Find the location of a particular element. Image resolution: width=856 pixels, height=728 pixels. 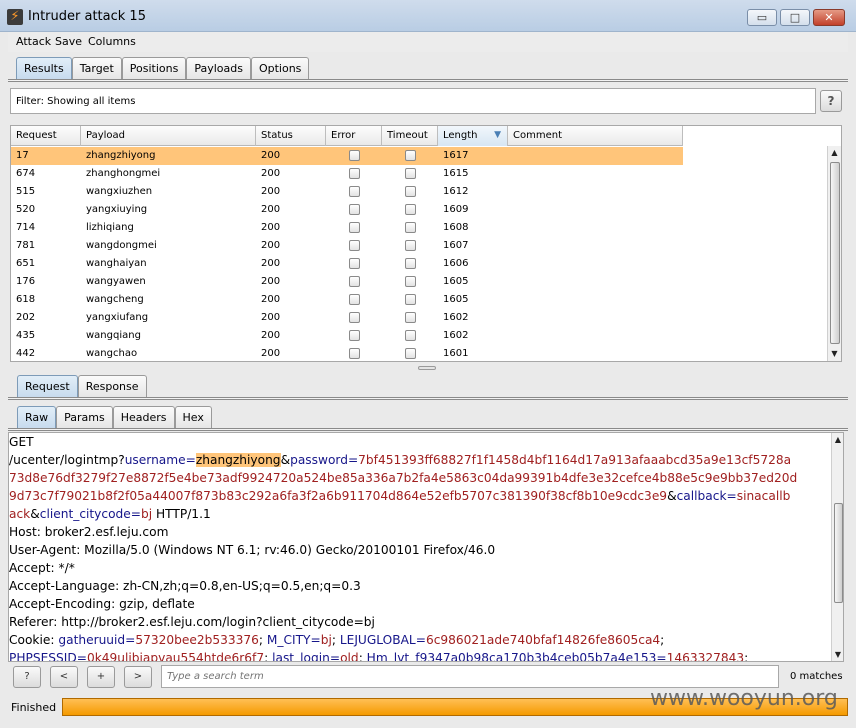

cell-length: 1617 is located at coordinates (456, 155).